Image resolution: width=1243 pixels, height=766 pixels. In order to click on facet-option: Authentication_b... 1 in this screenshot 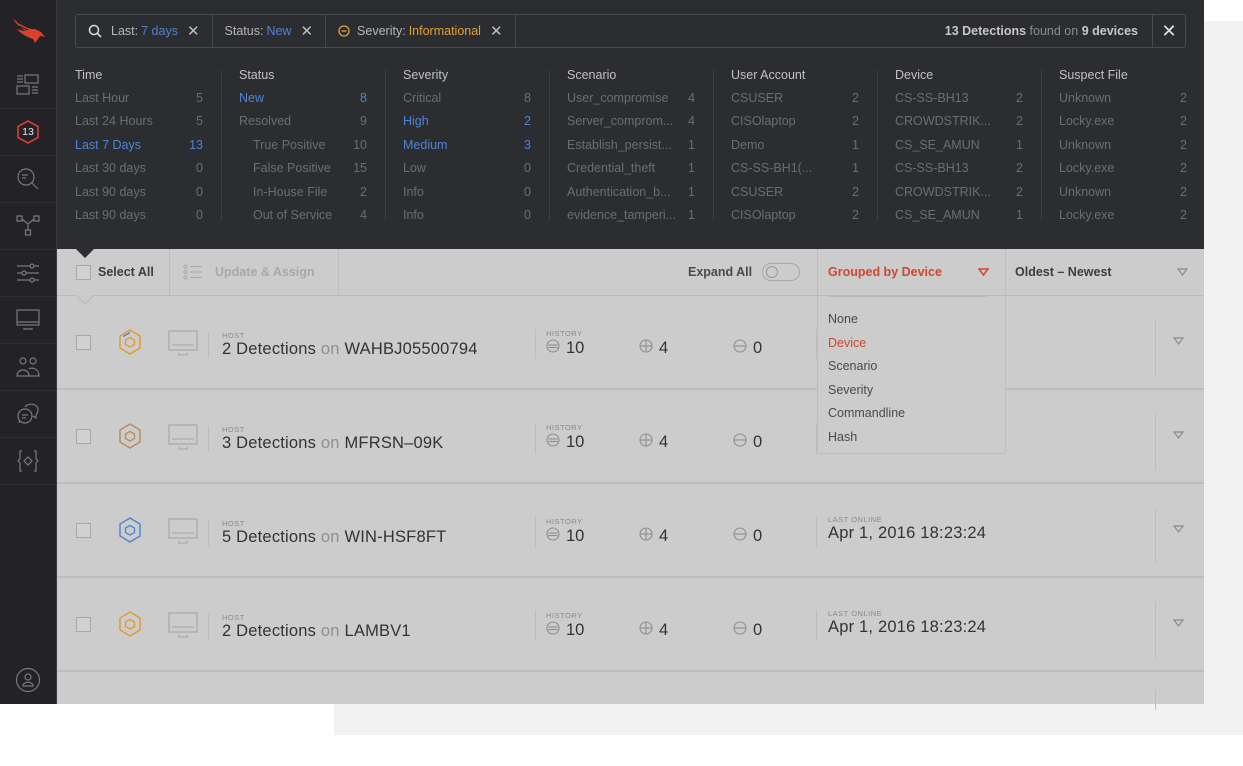, I will do `click(631, 196)`.